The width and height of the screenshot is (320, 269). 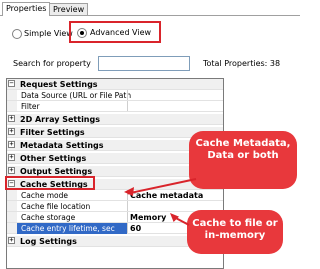 I want to click on total-properties-count: Total Properties: 38, so click(x=242, y=63).